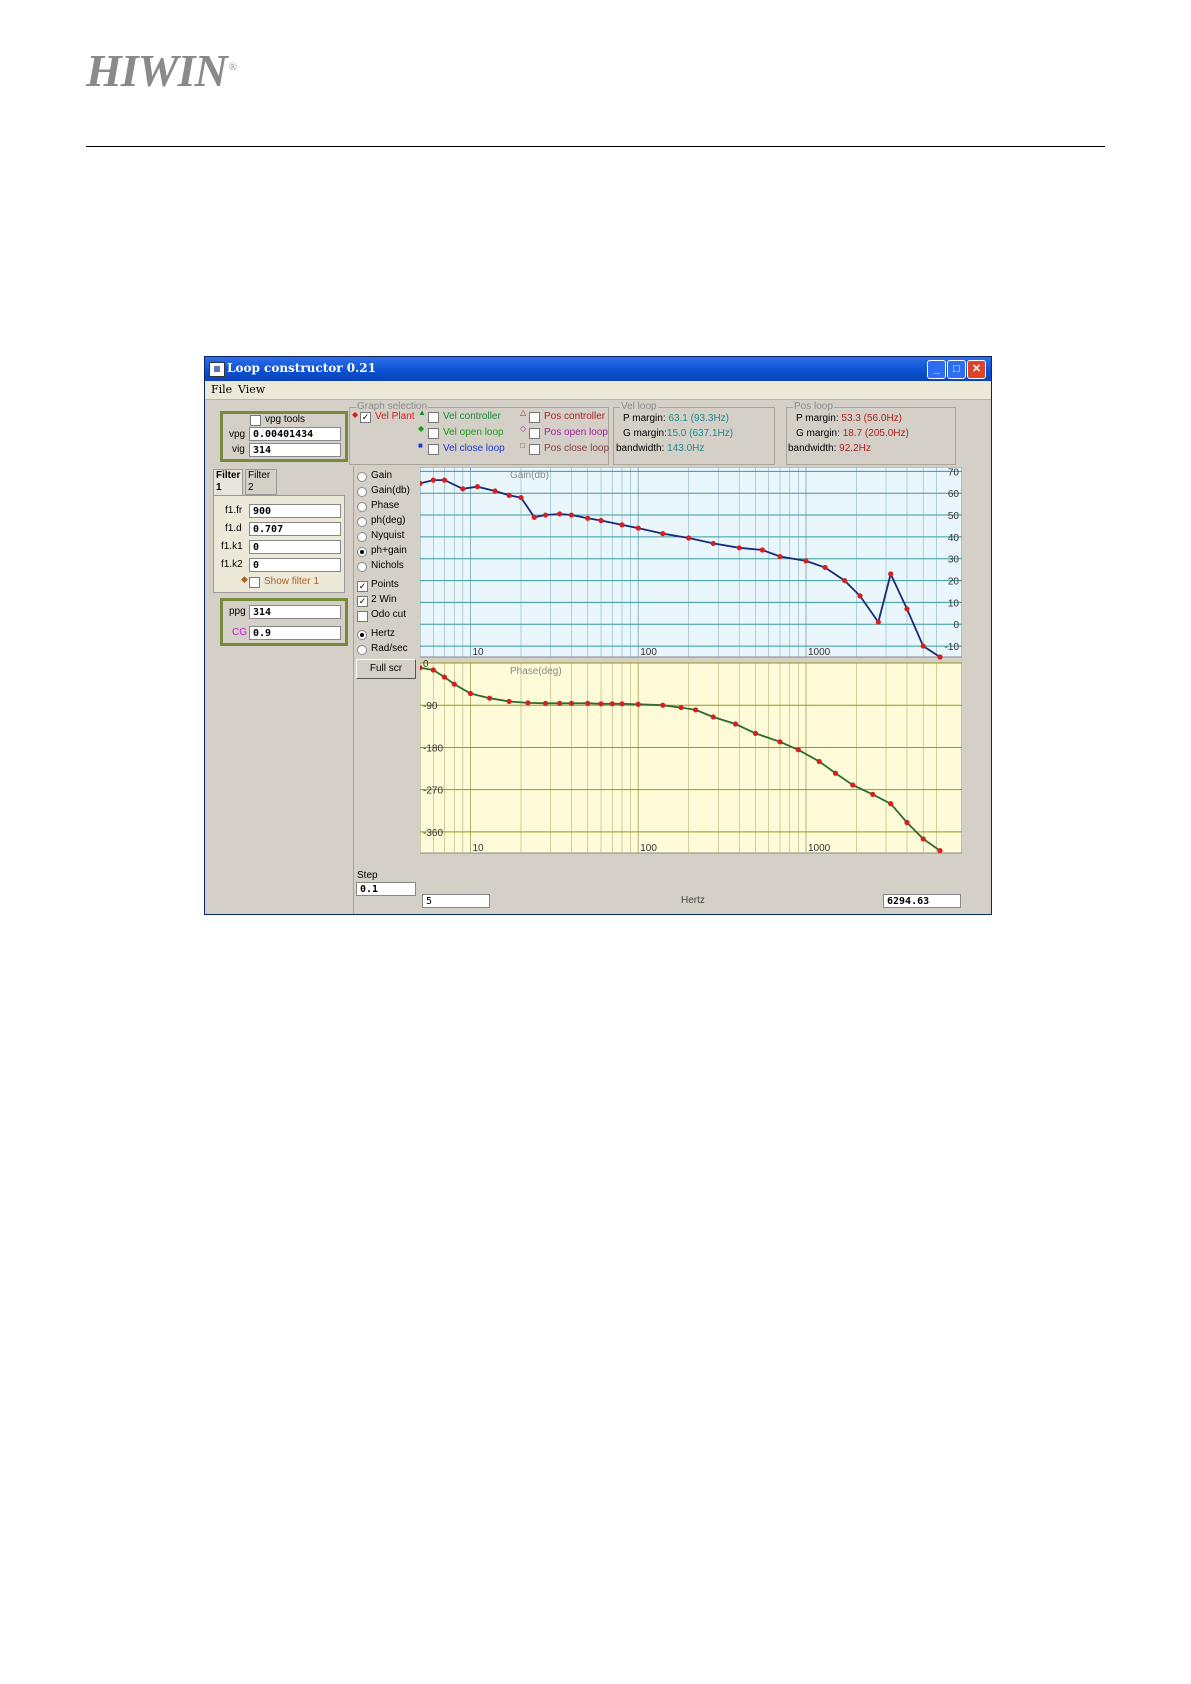 The image size is (1191, 1684). Describe the element at coordinates (922, 901) in the screenshot. I see `freq-max-input: 6294.63` at that location.